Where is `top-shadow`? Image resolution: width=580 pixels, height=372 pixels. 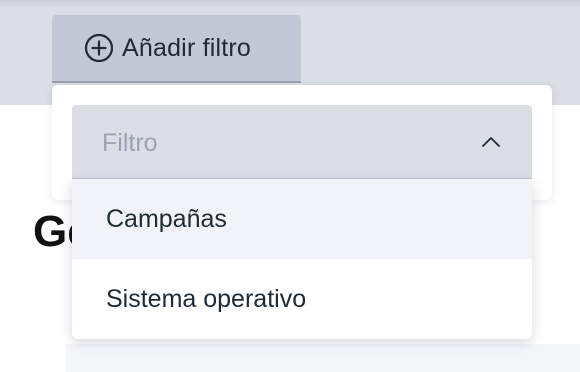
top-shadow is located at coordinates (290, 4).